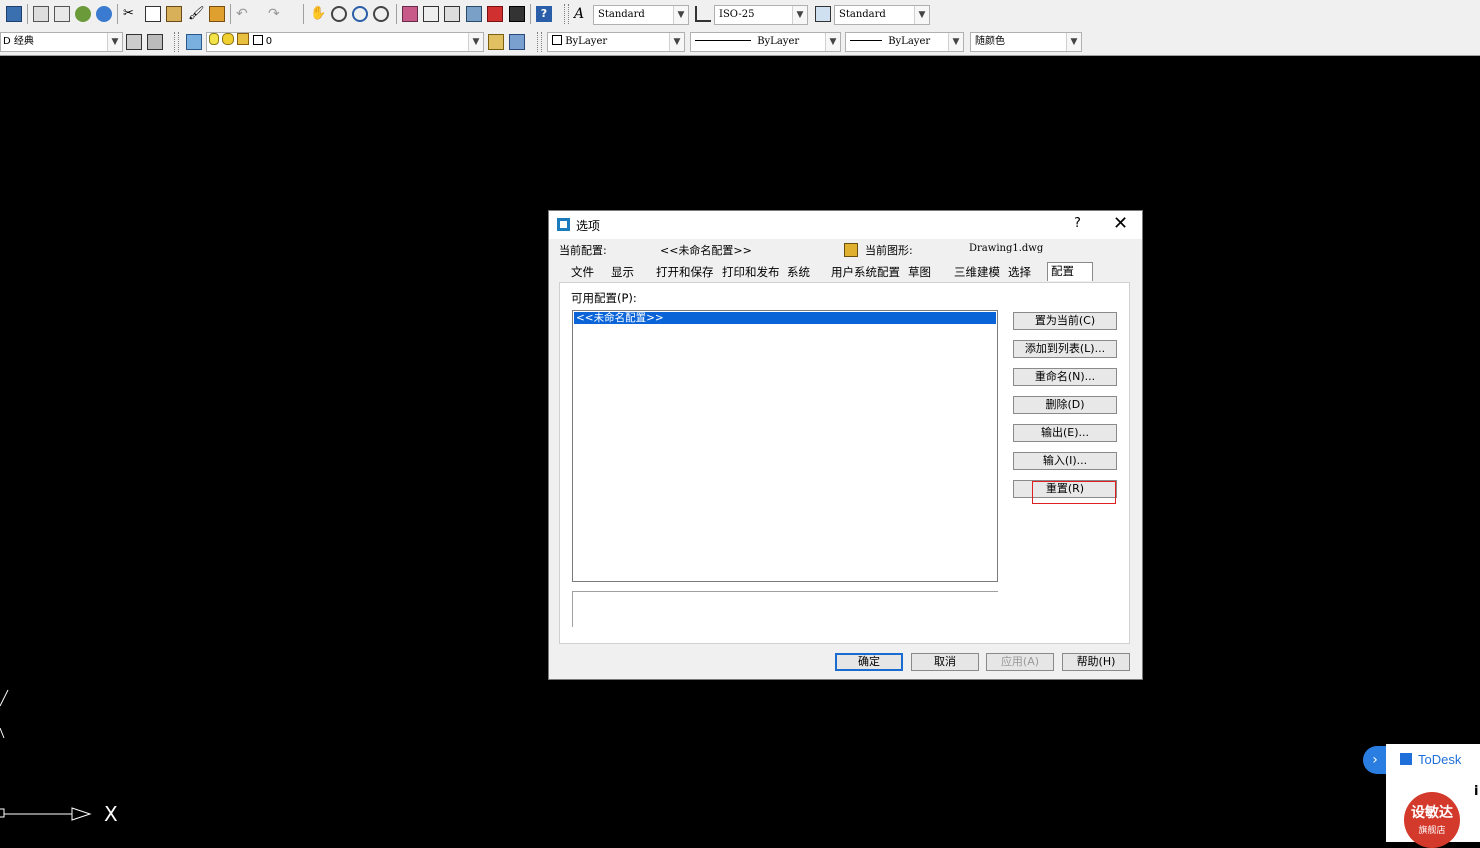 The image size is (1480, 848). What do you see at coordinates (563, 224) in the screenshot?
I see `app-icon` at bounding box center [563, 224].